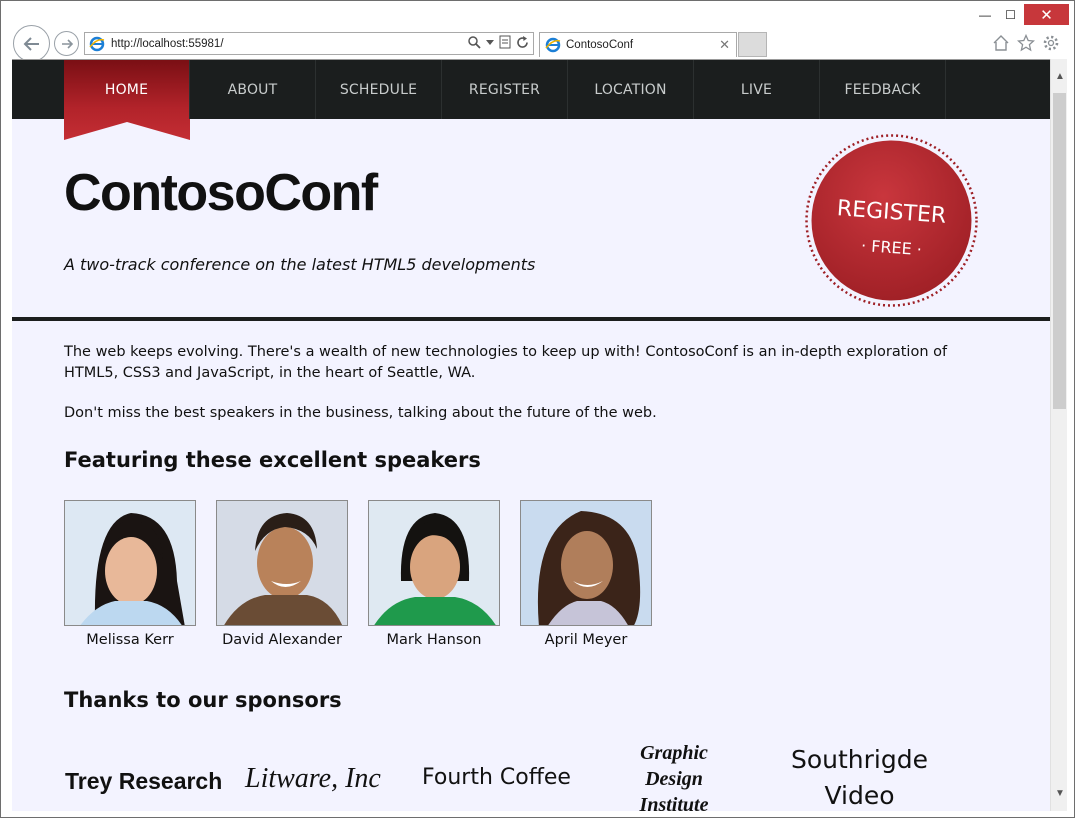  Describe the element at coordinates (253, 89) in the screenshot. I see `nav-about: ABOUT` at that location.